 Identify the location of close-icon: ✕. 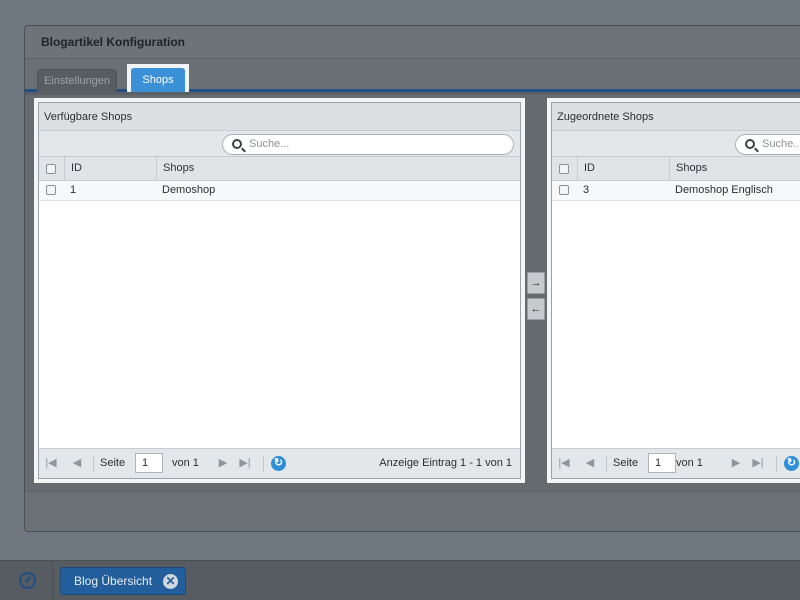
(170, 581).